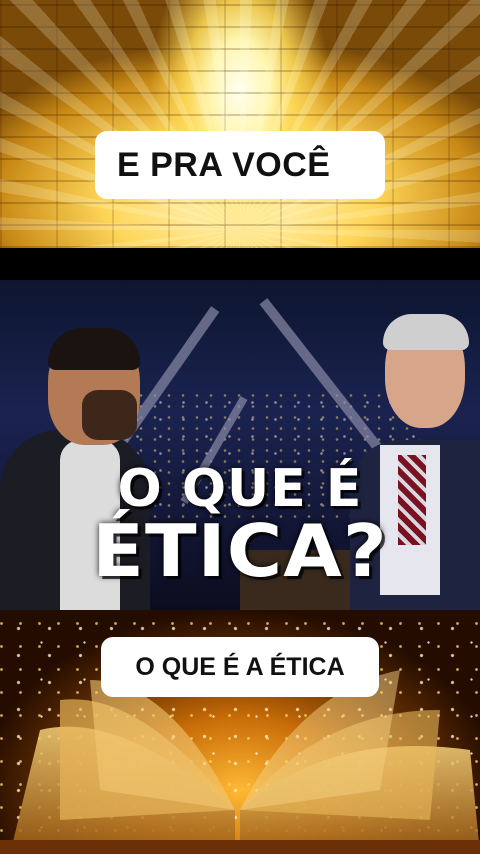 The width and height of the screenshot is (480, 854). Describe the element at coordinates (240, 165) in the screenshot. I see `top-caption: E PRA VOCÊ` at that location.